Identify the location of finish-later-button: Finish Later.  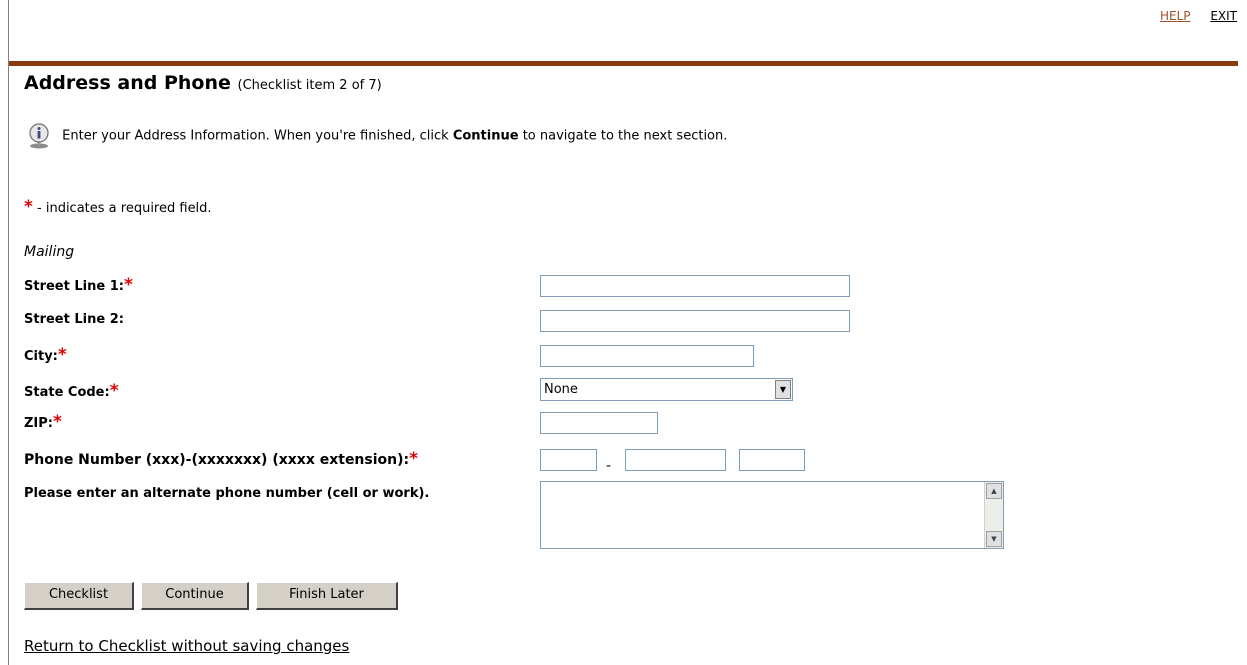
(327, 596).